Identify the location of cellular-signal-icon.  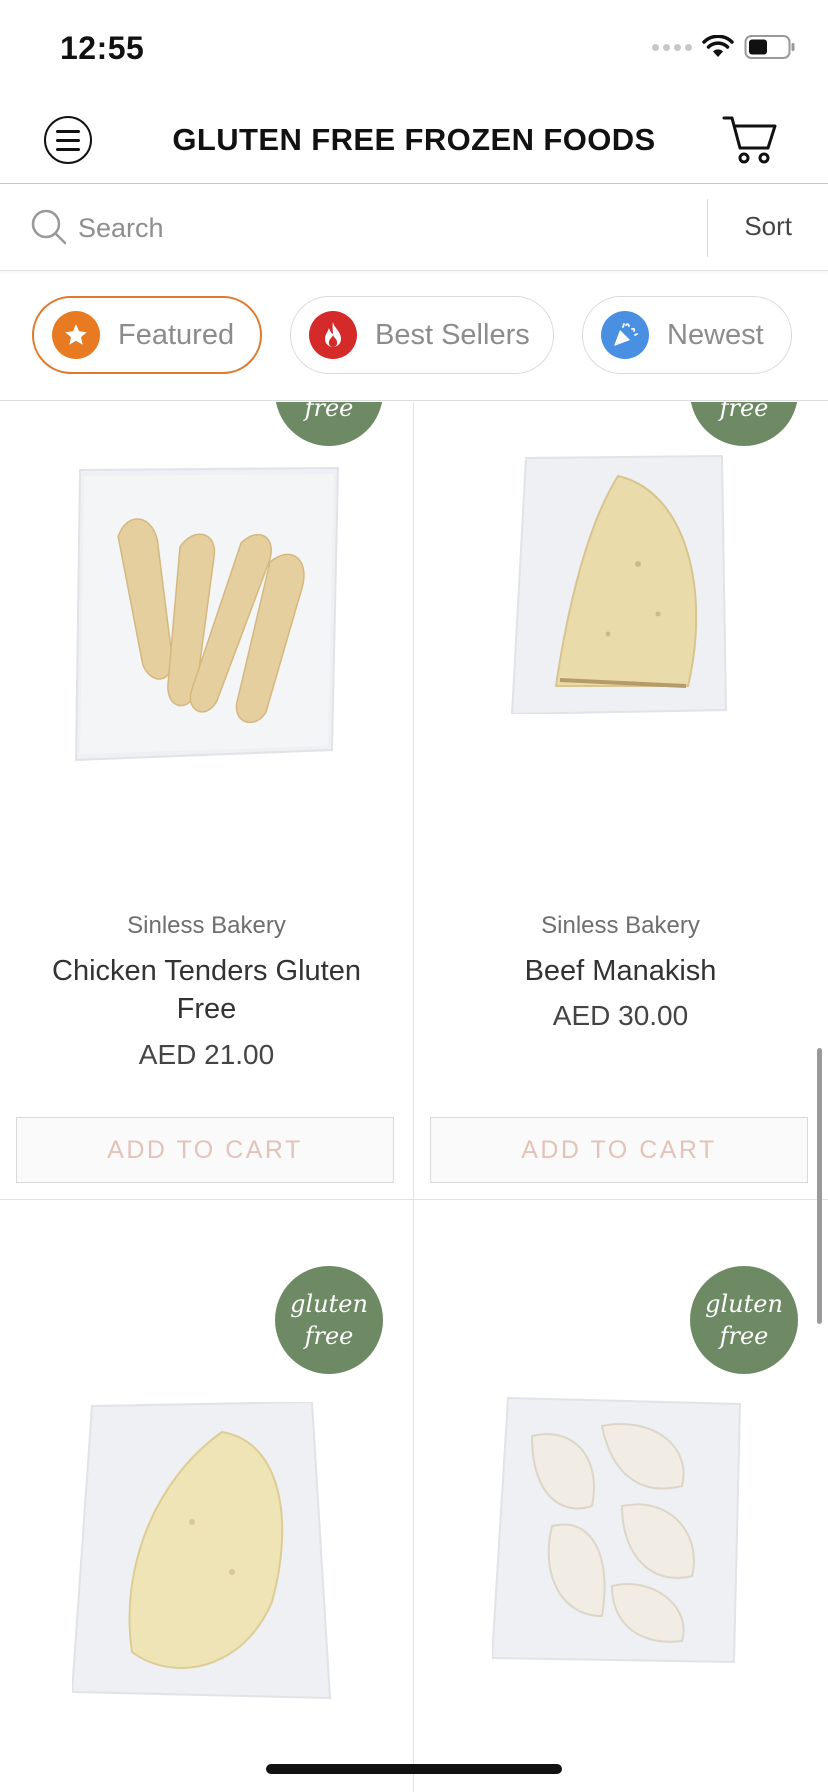
(672, 47).